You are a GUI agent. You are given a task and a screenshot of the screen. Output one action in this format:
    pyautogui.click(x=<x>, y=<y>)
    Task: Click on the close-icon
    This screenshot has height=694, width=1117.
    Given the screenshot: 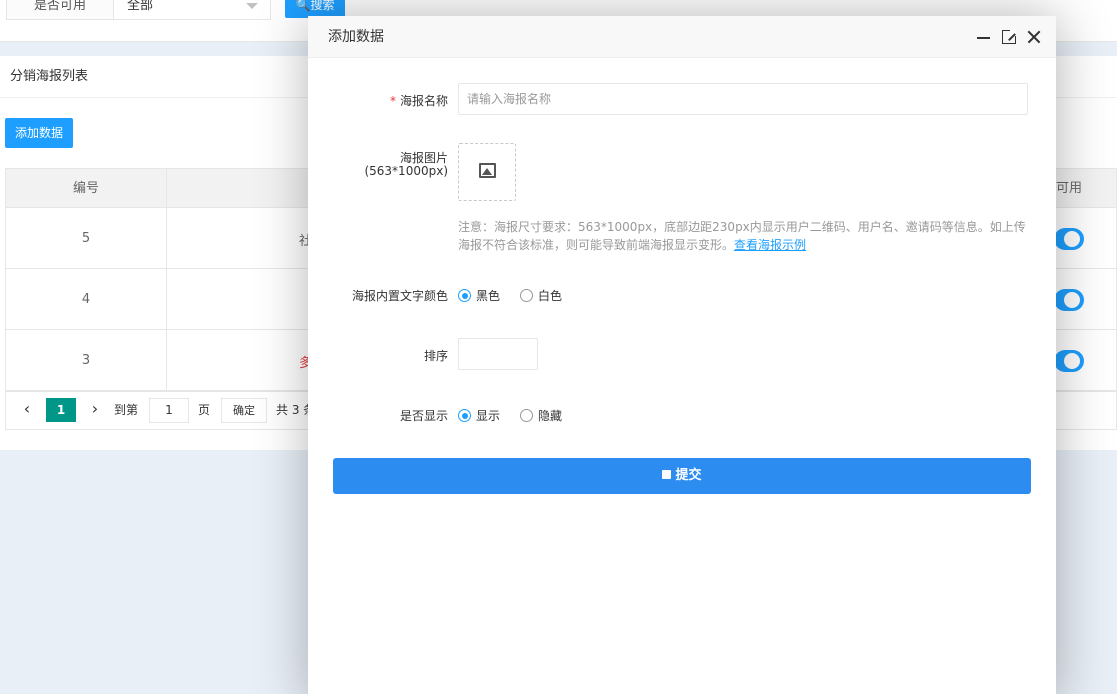 What is the action you would take?
    pyautogui.click(x=1034, y=37)
    